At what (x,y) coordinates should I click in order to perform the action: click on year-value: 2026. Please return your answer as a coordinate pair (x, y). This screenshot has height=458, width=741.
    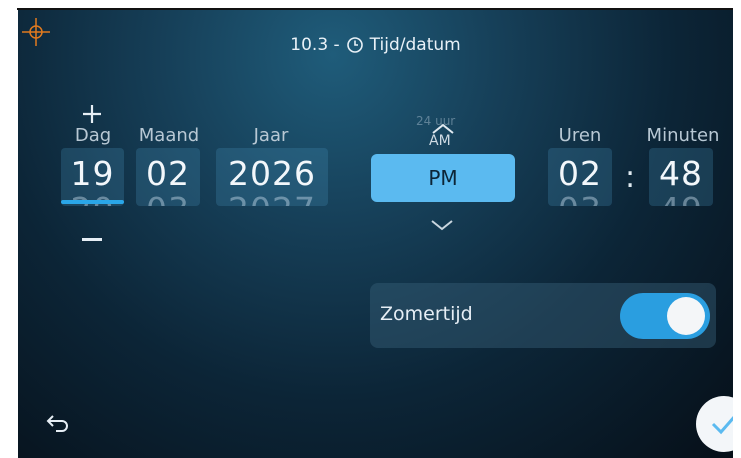
    Looking at the image, I should click on (272, 173).